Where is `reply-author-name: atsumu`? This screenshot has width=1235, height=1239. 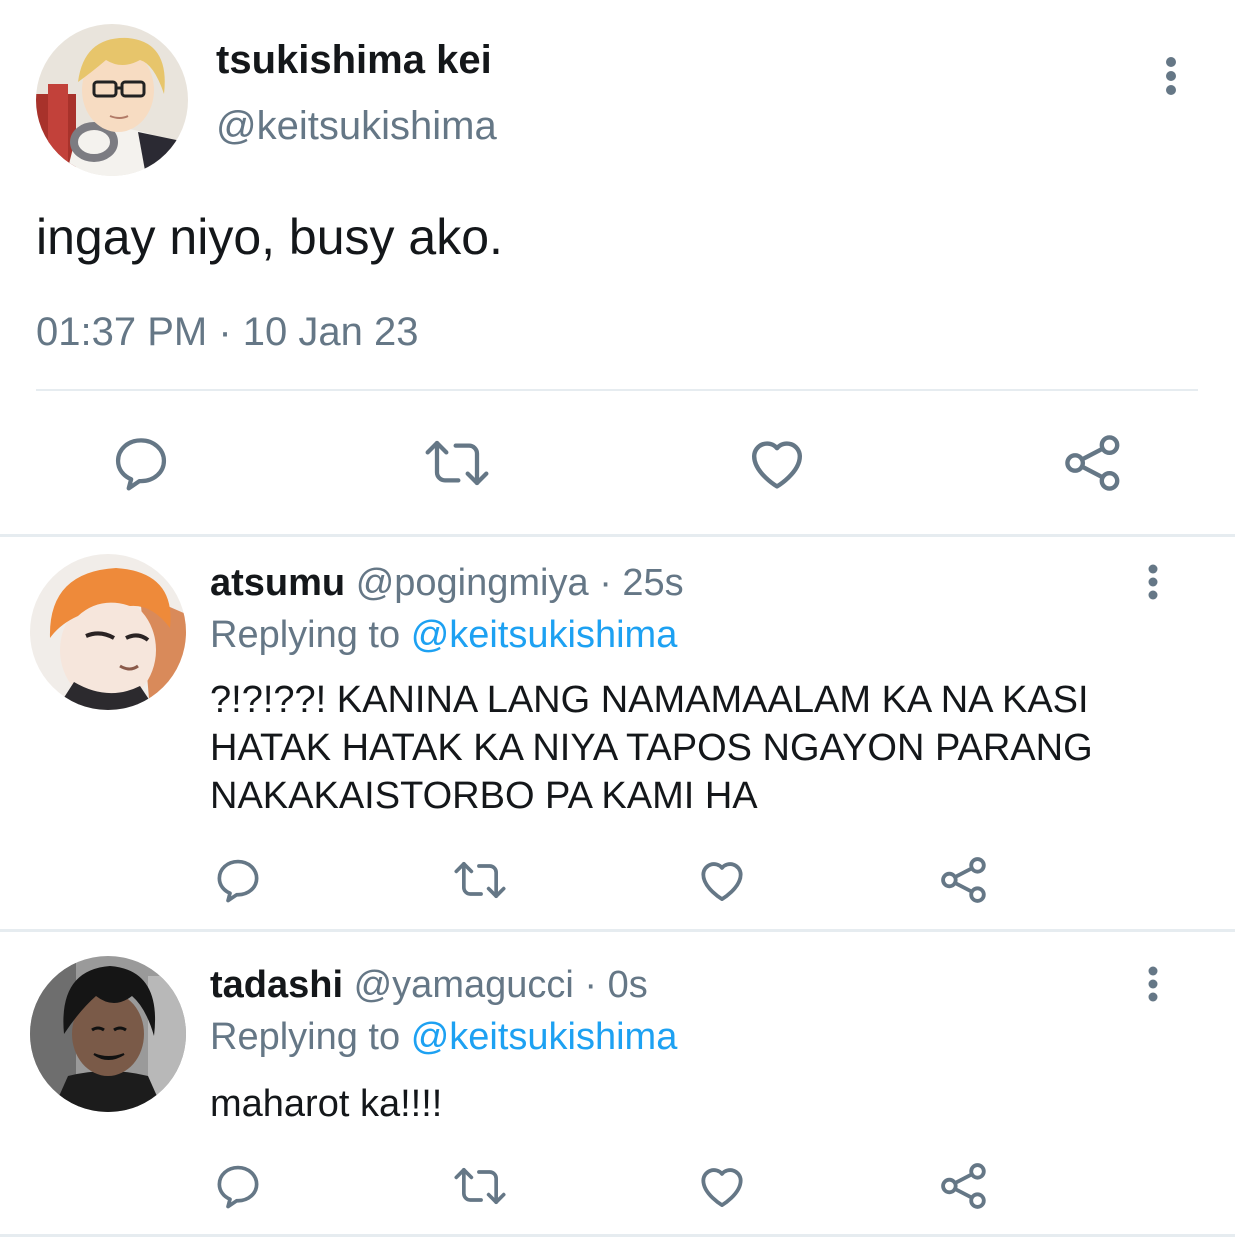
reply-author-name: atsumu is located at coordinates (277, 583).